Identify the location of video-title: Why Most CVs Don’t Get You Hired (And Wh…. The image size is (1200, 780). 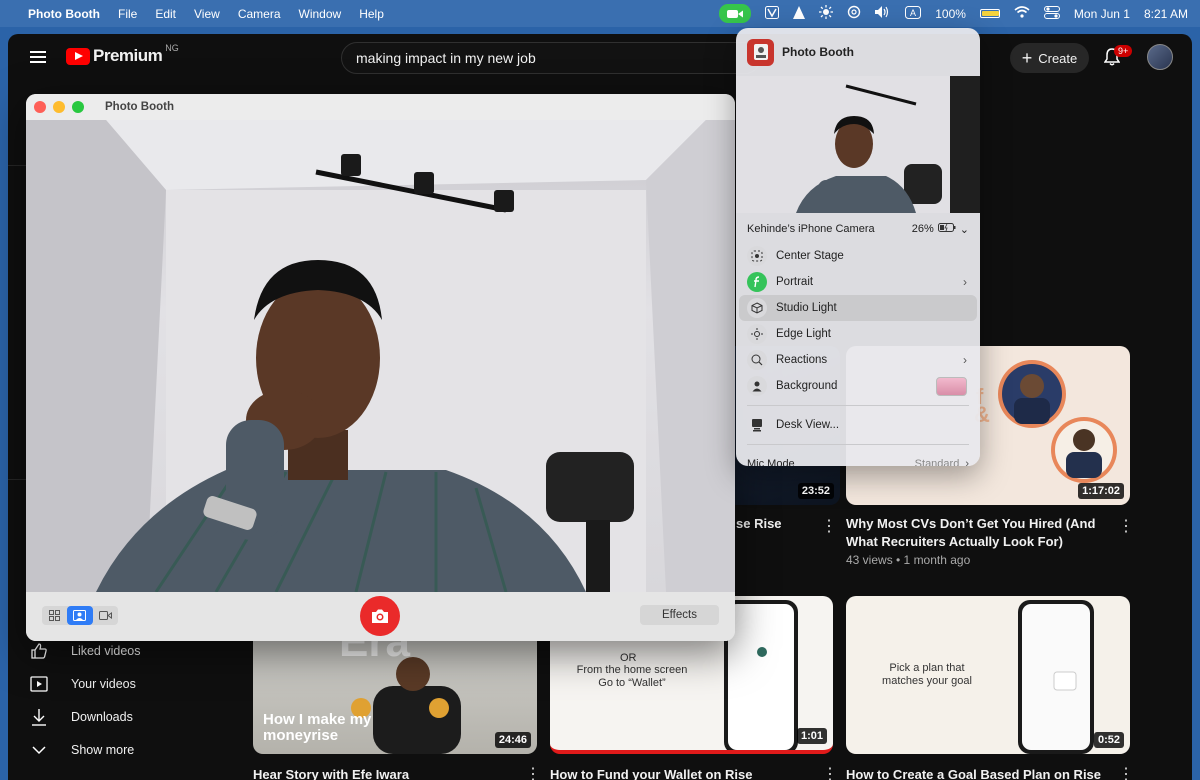
(971, 533).